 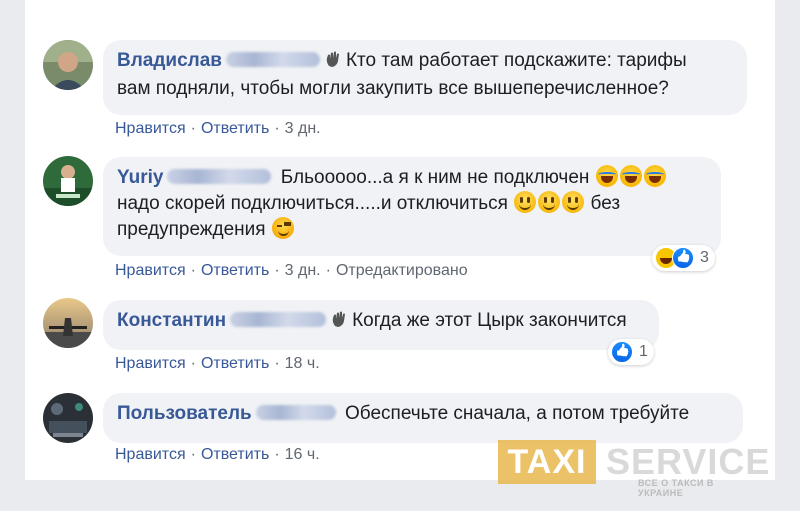 What do you see at coordinates (191, 229) in the screenshot?
I see `comment-text: предупреждения` at bounding box center [191, 229].